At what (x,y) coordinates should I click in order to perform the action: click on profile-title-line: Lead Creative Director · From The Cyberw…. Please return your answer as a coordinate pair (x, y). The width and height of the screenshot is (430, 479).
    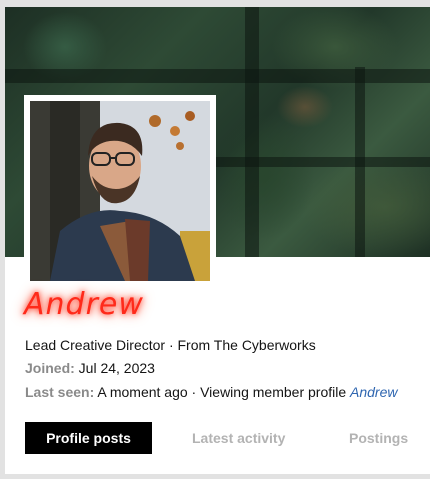
    Looking at the image, I should click on (170, 345).